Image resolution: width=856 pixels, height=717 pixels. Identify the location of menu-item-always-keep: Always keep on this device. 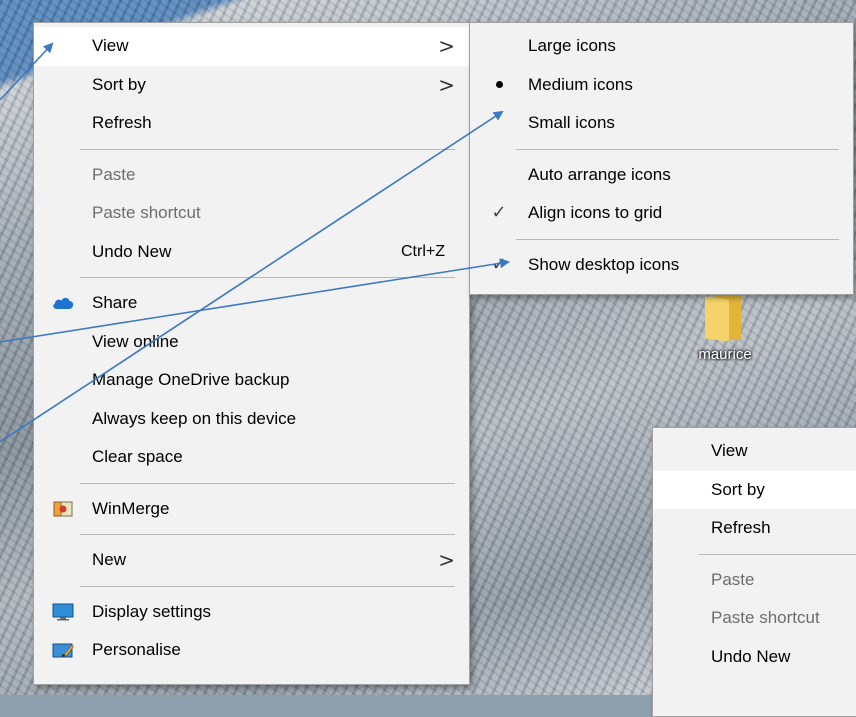
(251, 419).